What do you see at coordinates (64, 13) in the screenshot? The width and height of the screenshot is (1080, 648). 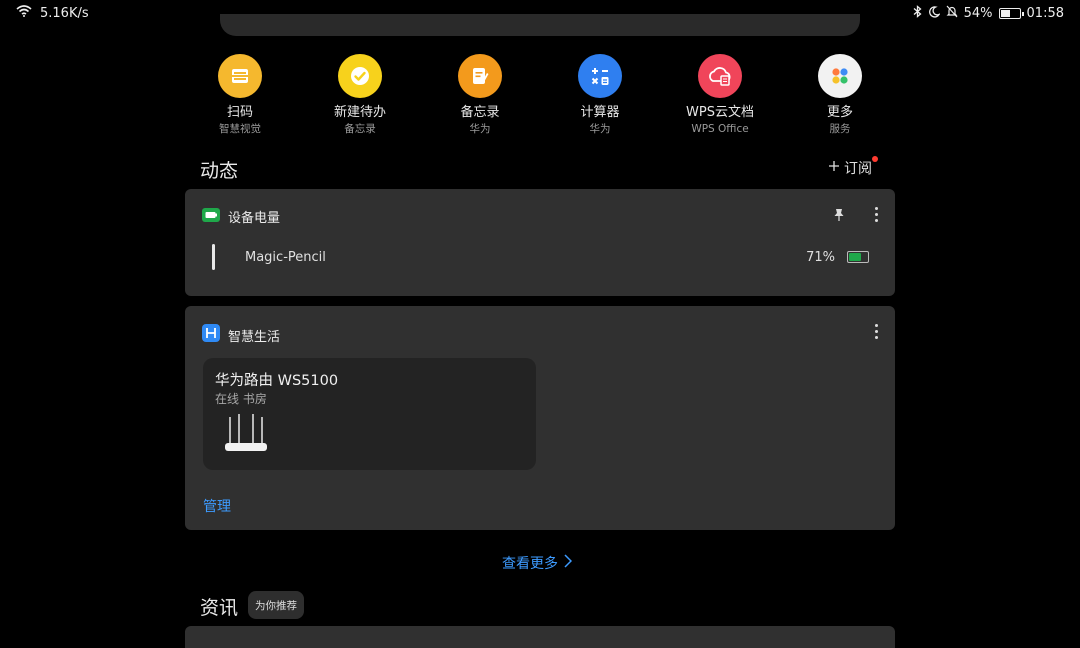 I see `network-speed: 5.16K/s` at bounding box center [64, 13].